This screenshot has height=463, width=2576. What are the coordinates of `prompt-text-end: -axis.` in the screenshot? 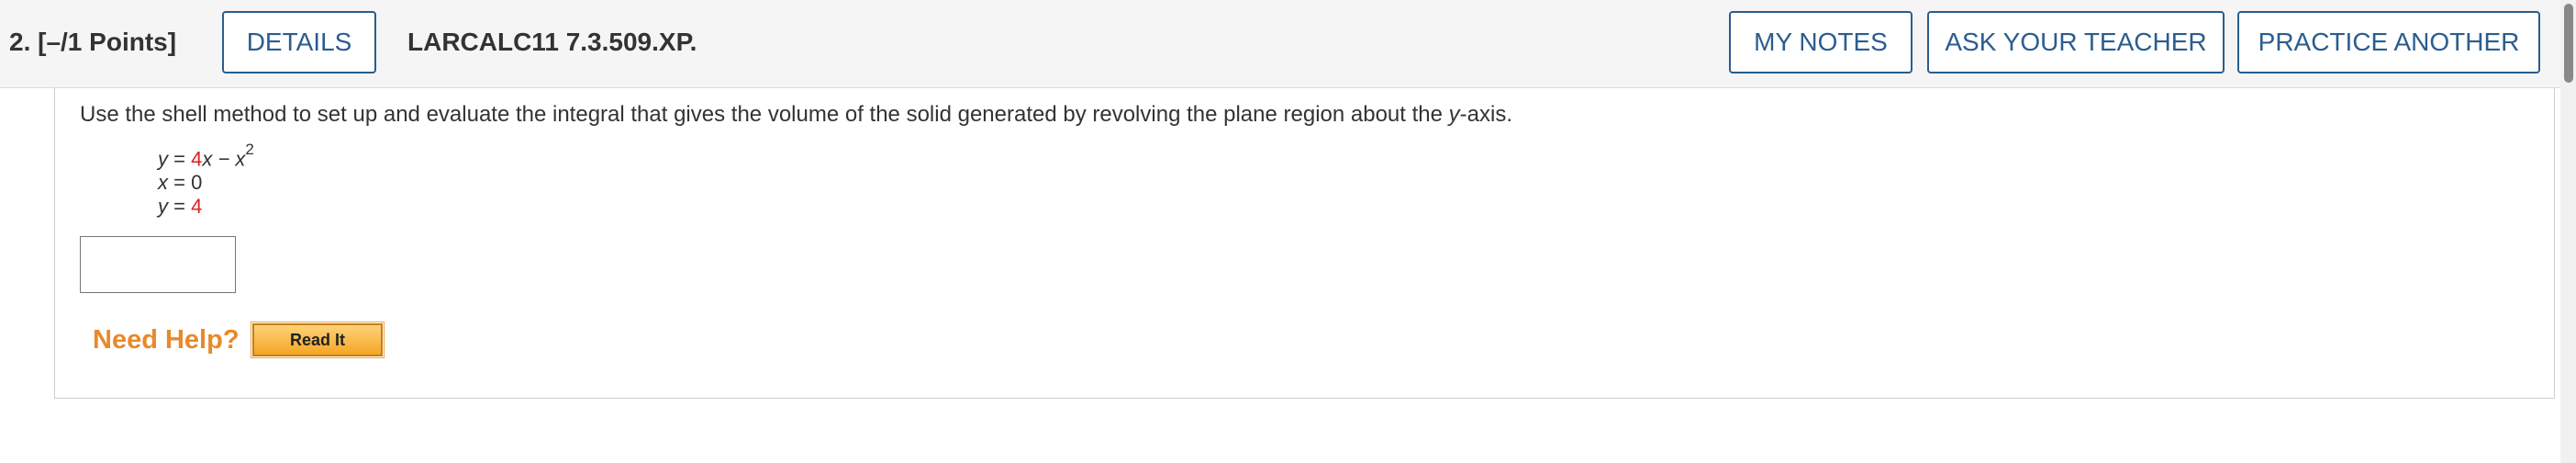 It's located at (1485, 114).